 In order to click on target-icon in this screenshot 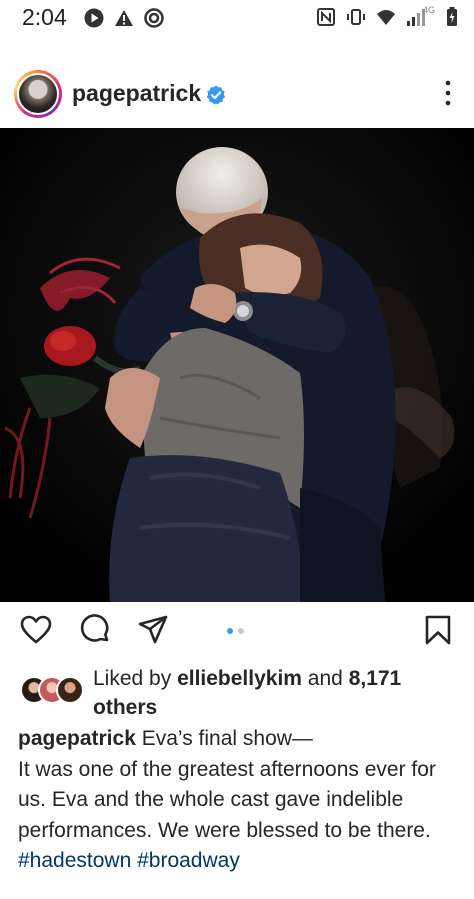, I will do `click(154, 18)`.